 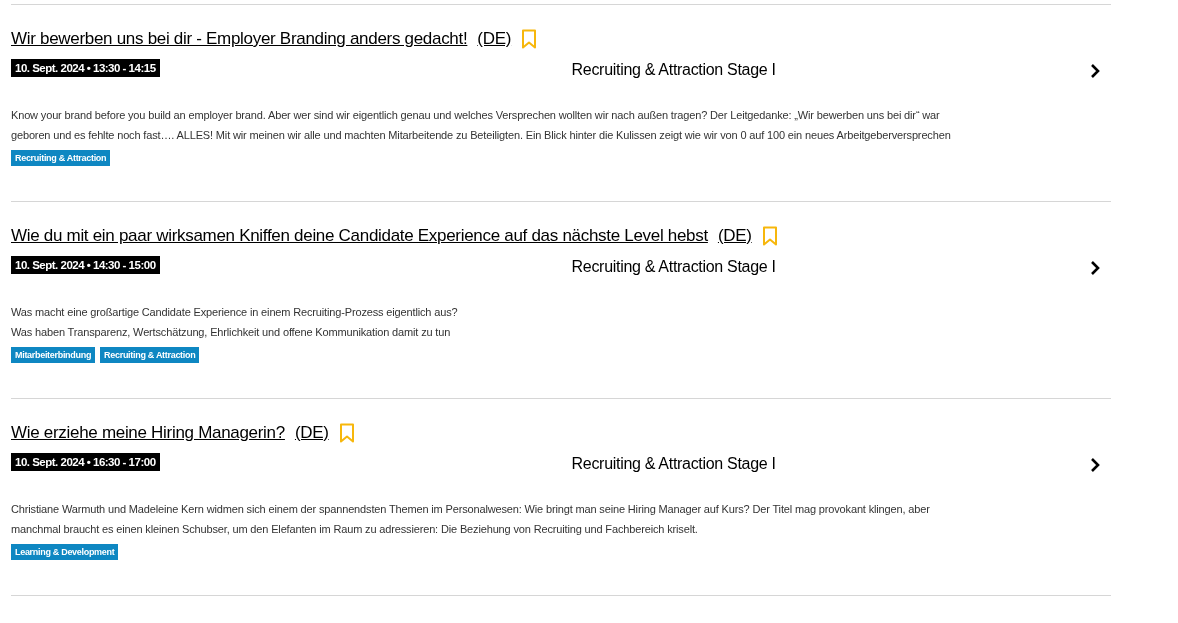 I want to click on session-description: Know your brand before you build an employer brand. Aber wer sind wir eigentlich genau und welches Versprechen wollten wir nach außen tragen? Der Leitgedanke: „Wir bewerben uns bei dir“ war geboren und es fehlte noch fast…. ALLES! Mit wir meinen wir alle und machten Mitarbeitende zu Beteiligten. Ein Blick hinter die Kulissen zeigt wie wir von 0 auf 100 ein neues Arbeitgeberversprechen, so click(x=481, y=125).